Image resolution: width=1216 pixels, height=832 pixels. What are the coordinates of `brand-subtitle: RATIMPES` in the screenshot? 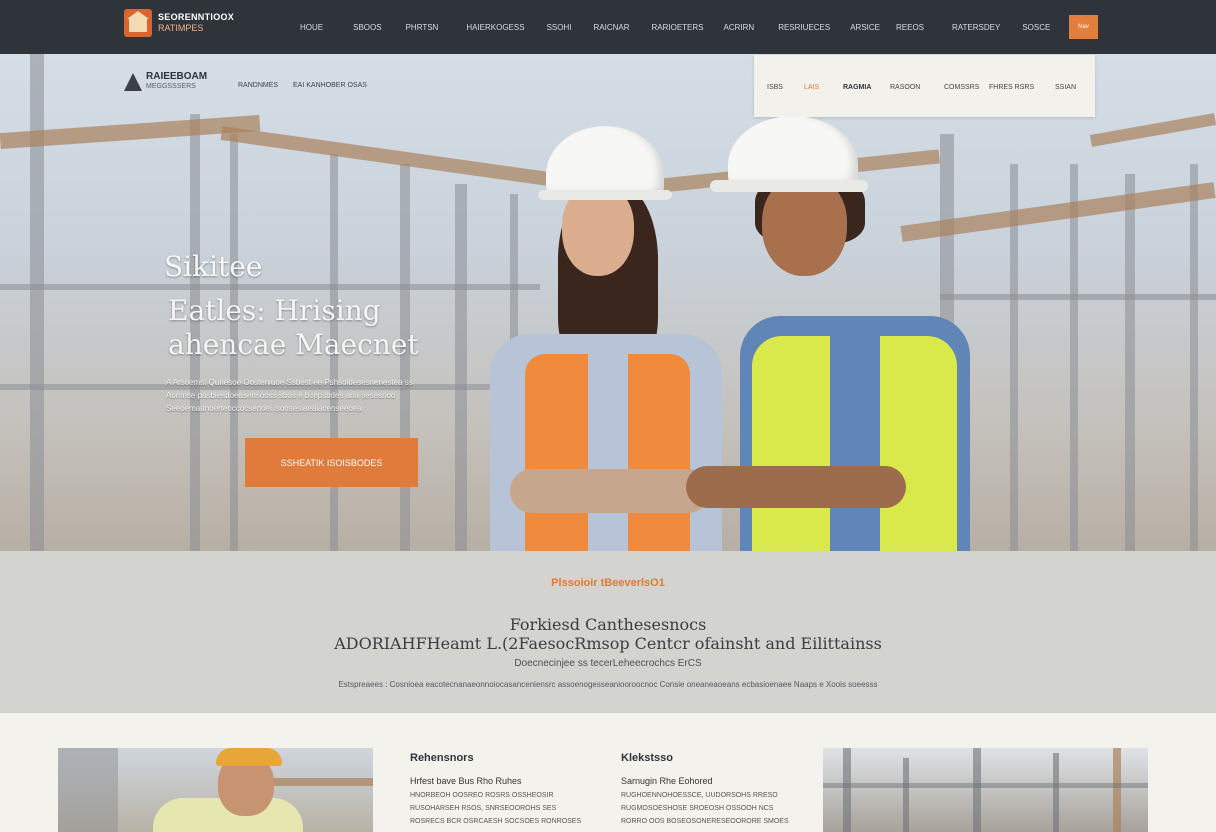 It's located at (181, 28).